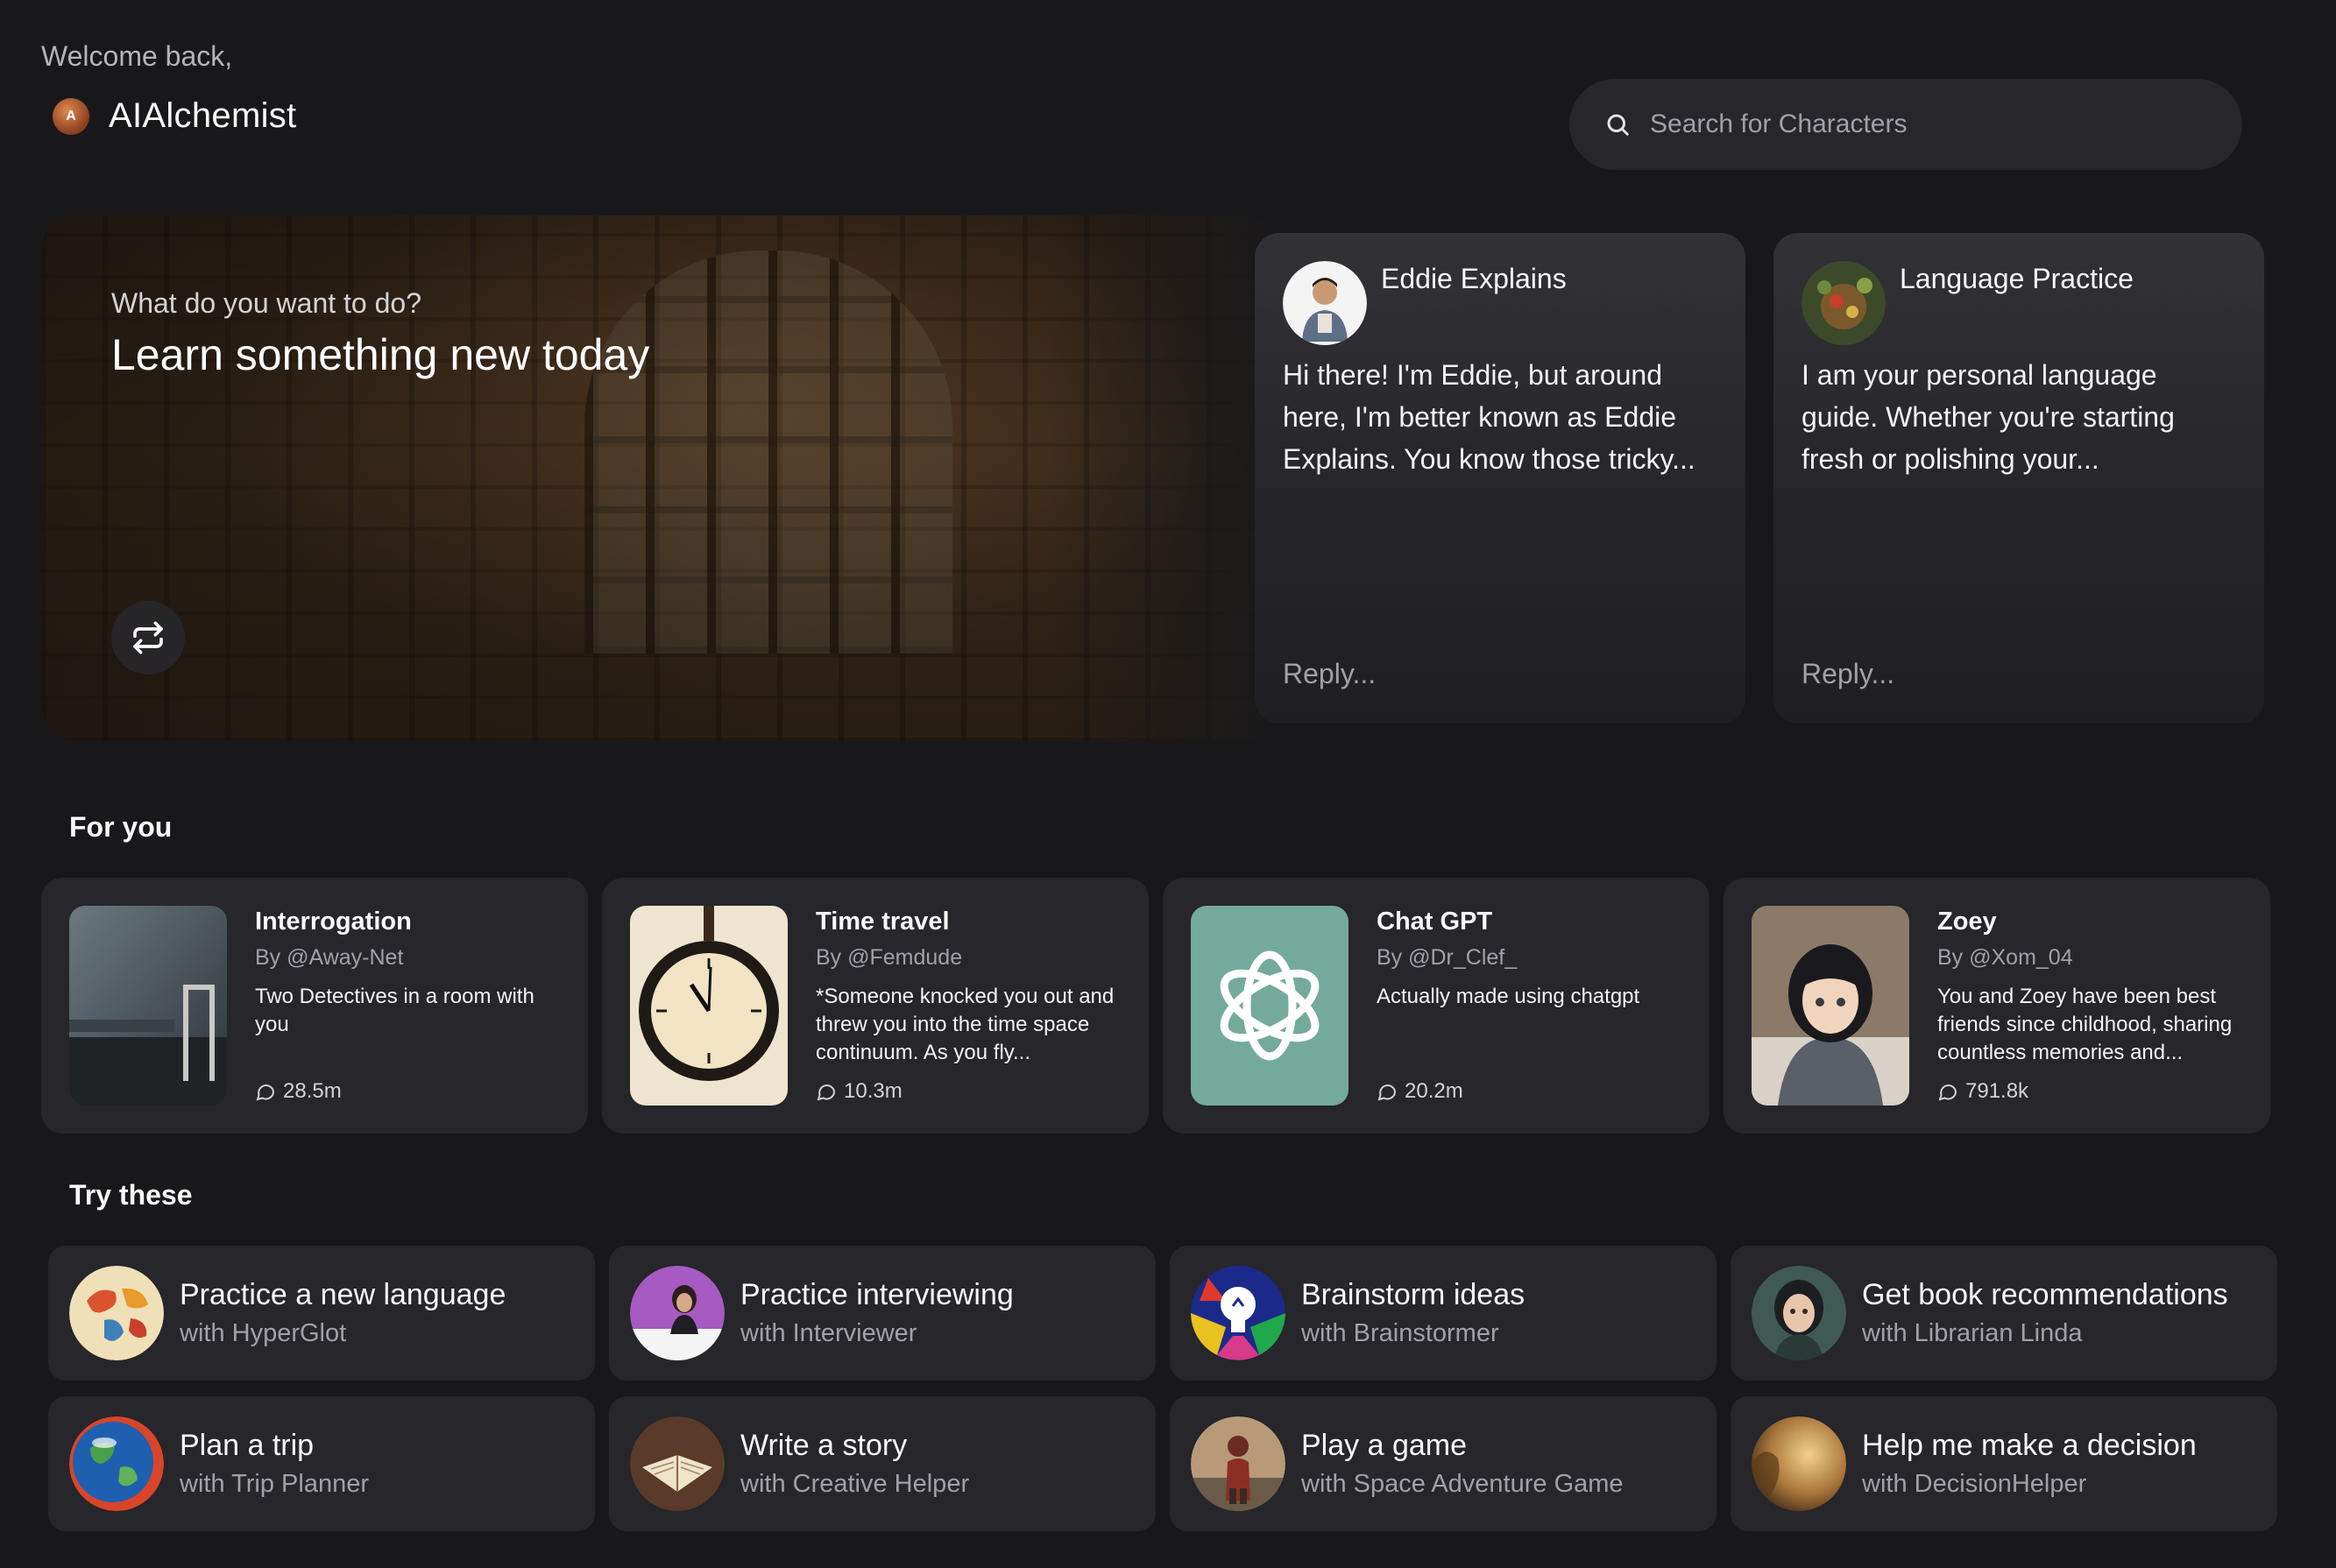 This screenshot has width=2336, height=1568. Describe the element at coordinates (877, 1294) in the screenshot. I see `suggestion-title: Practice interviewing` at that location.